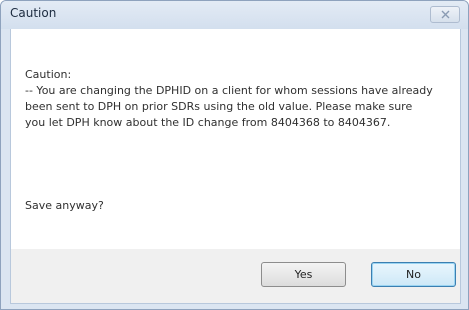 The image size is (469, 310). What do you see at coordinates (303, 274) in the screenshot?
I see `yes-button: Yes` at bounding box center [303, 274].